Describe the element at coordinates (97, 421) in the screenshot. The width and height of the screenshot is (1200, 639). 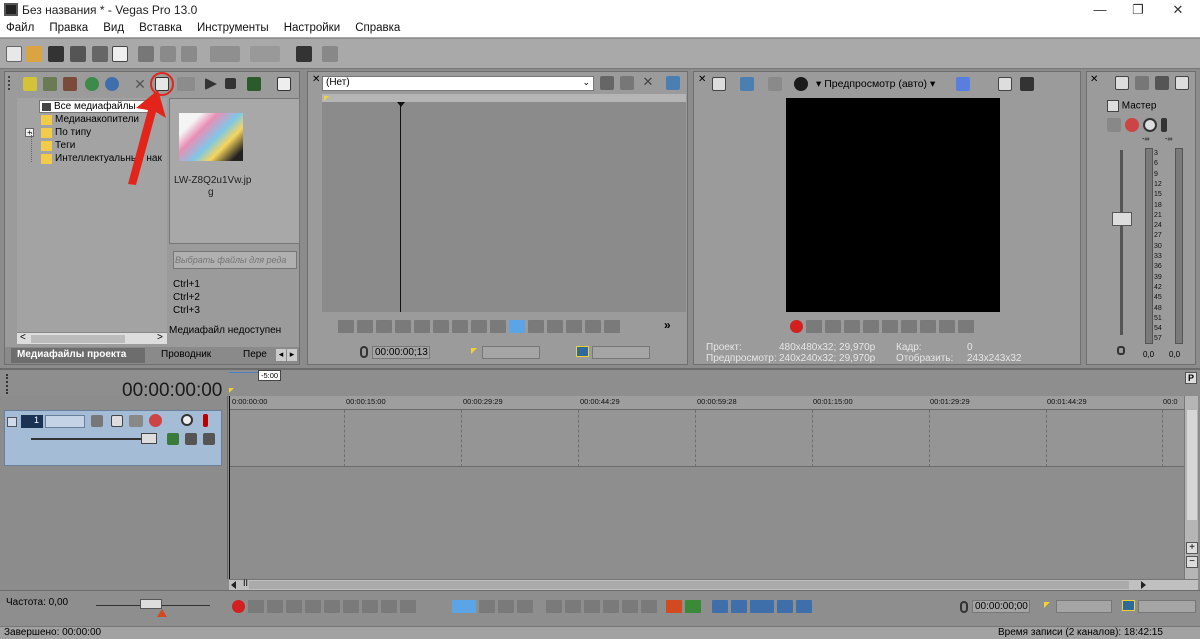
I see `track-motion-icon` at that location.